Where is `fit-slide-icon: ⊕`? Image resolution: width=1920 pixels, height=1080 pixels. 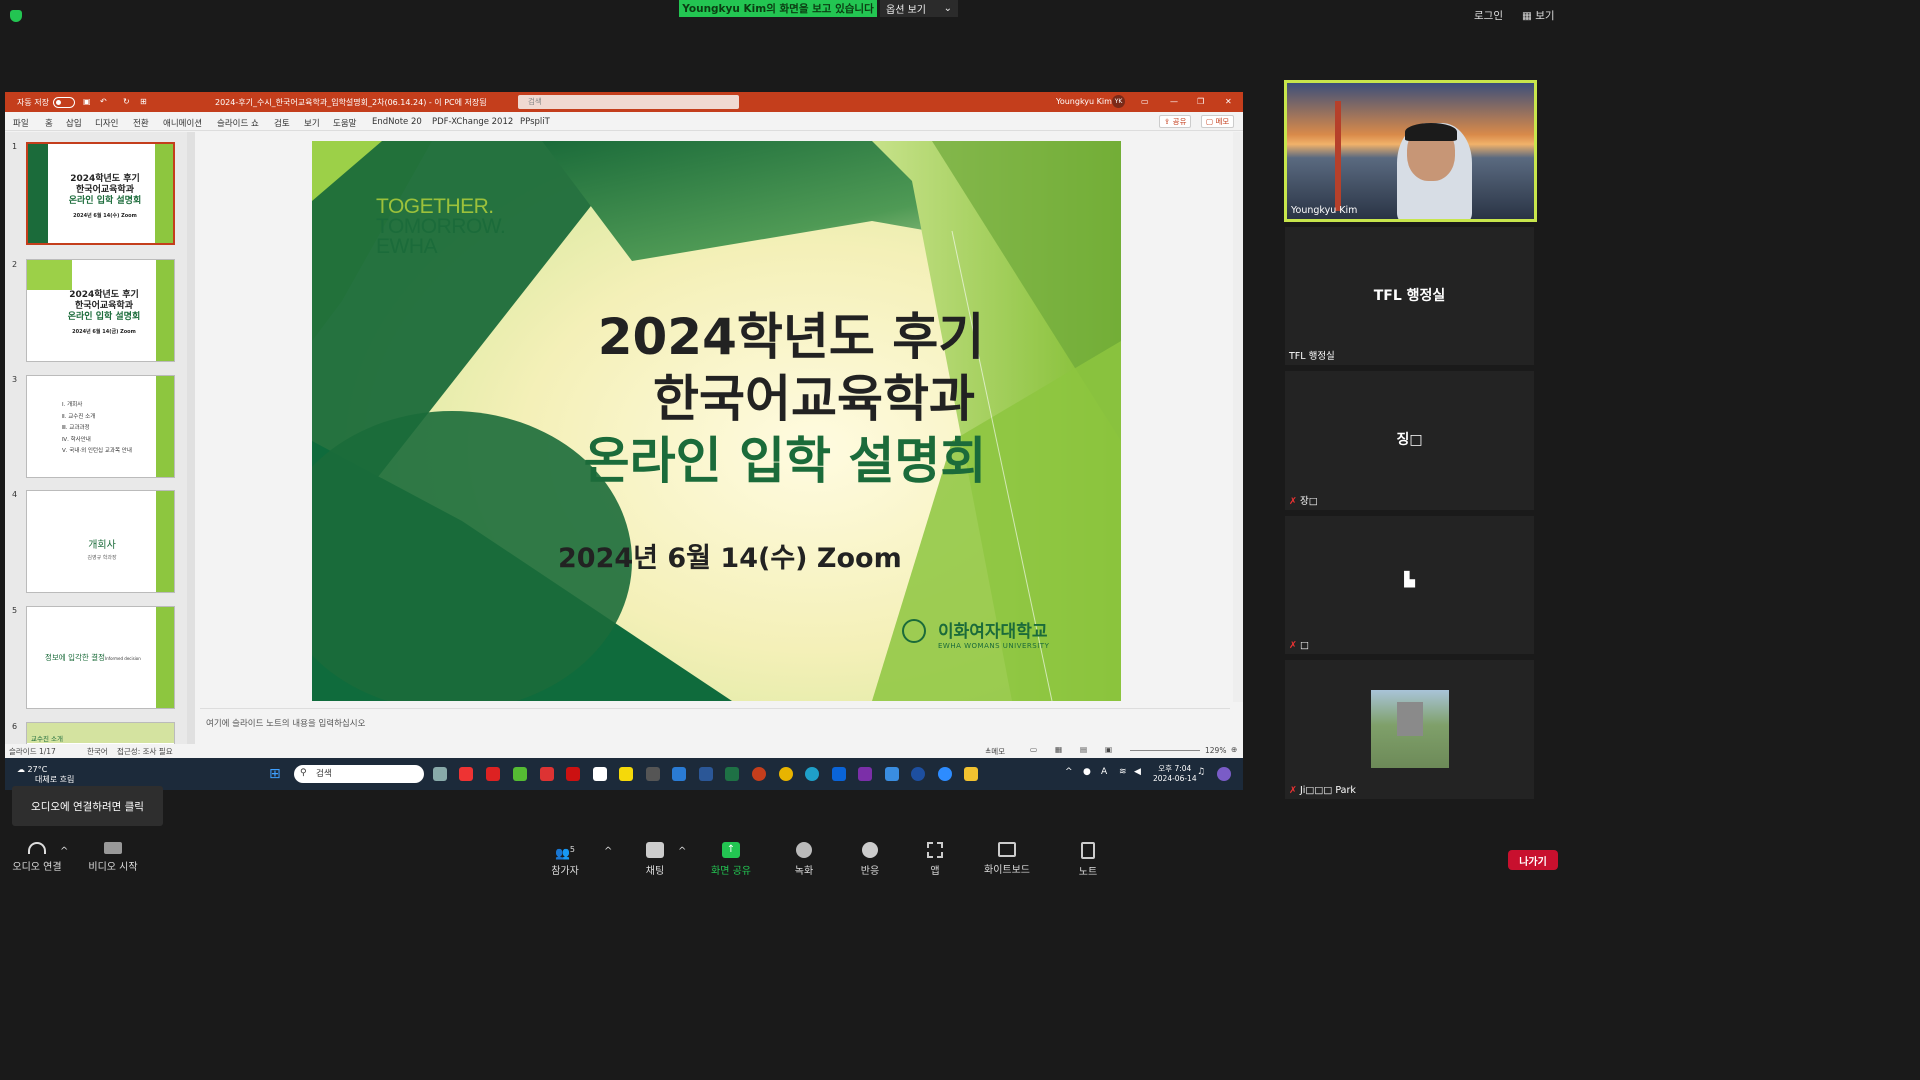
fit-slide-icon: ⊕ is located at coordinates (1234, 749).